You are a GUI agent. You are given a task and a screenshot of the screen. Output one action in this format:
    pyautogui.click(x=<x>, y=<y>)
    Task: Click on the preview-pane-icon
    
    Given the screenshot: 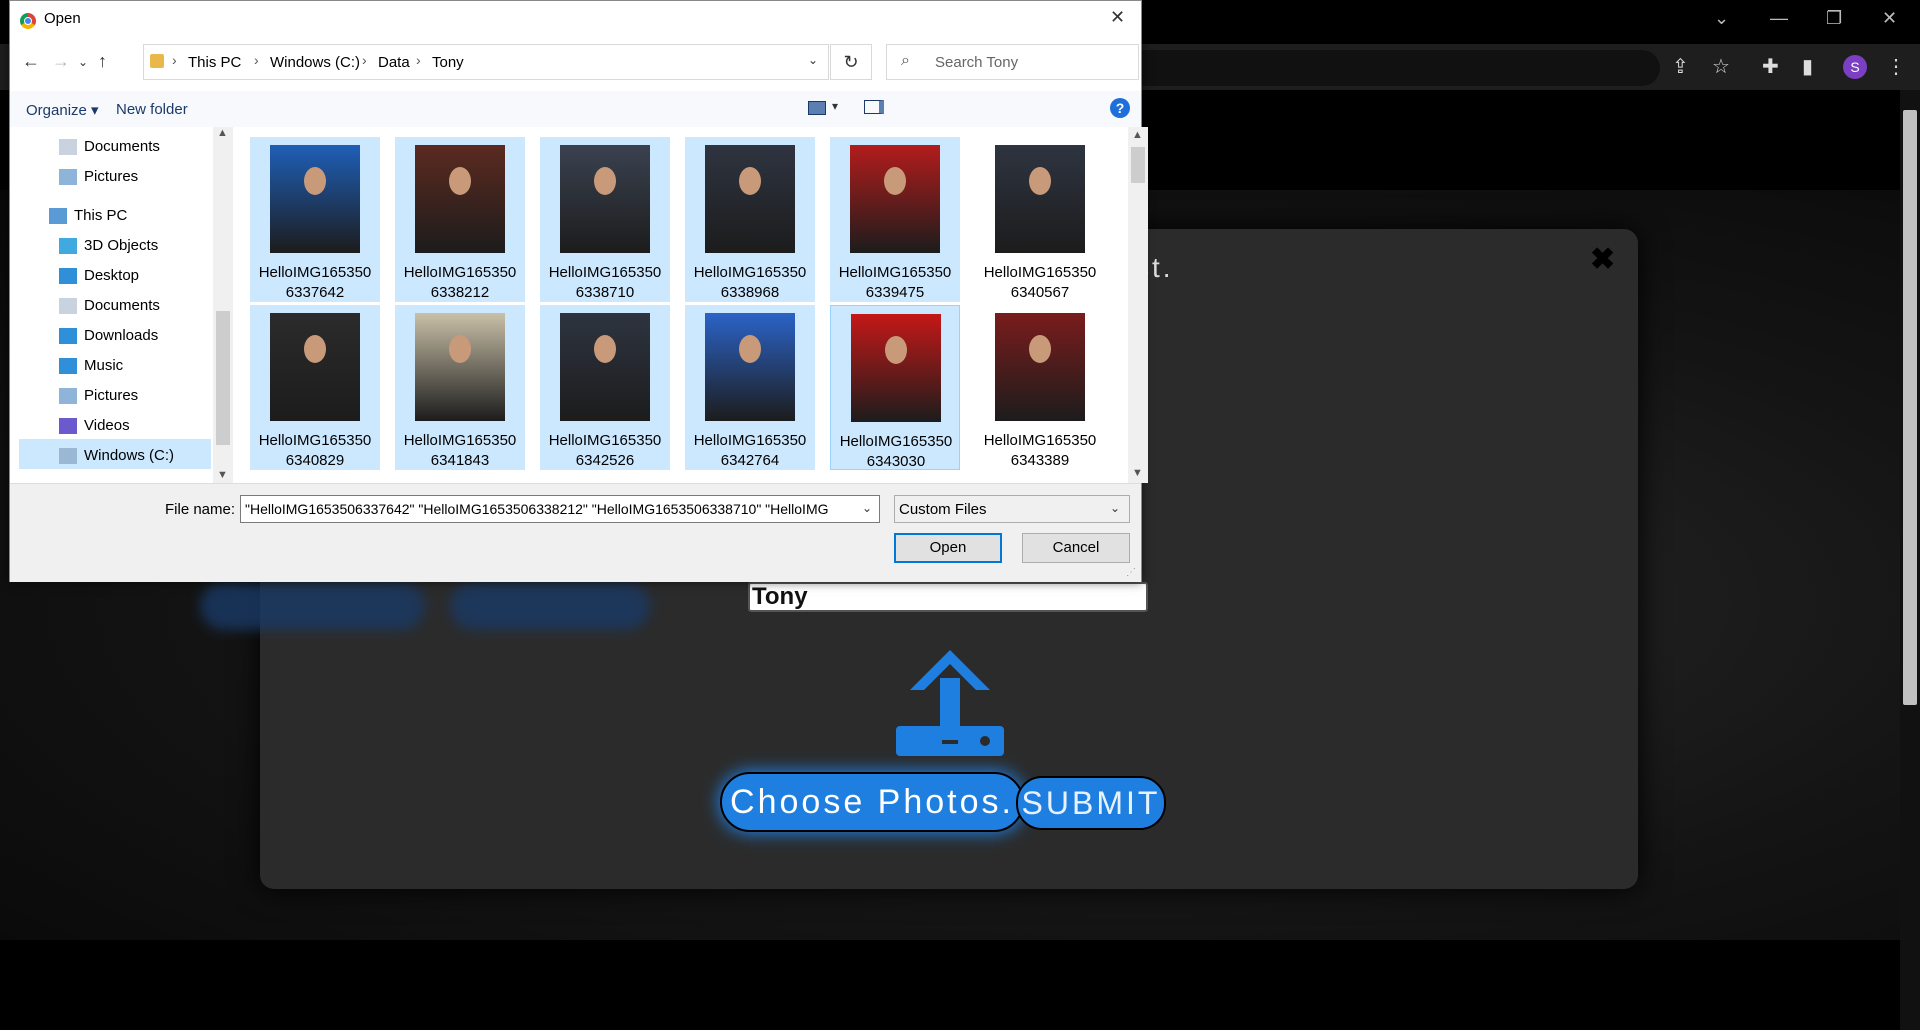 What is the action you would take?
    pyautogui.click(x=874, y=107)
    